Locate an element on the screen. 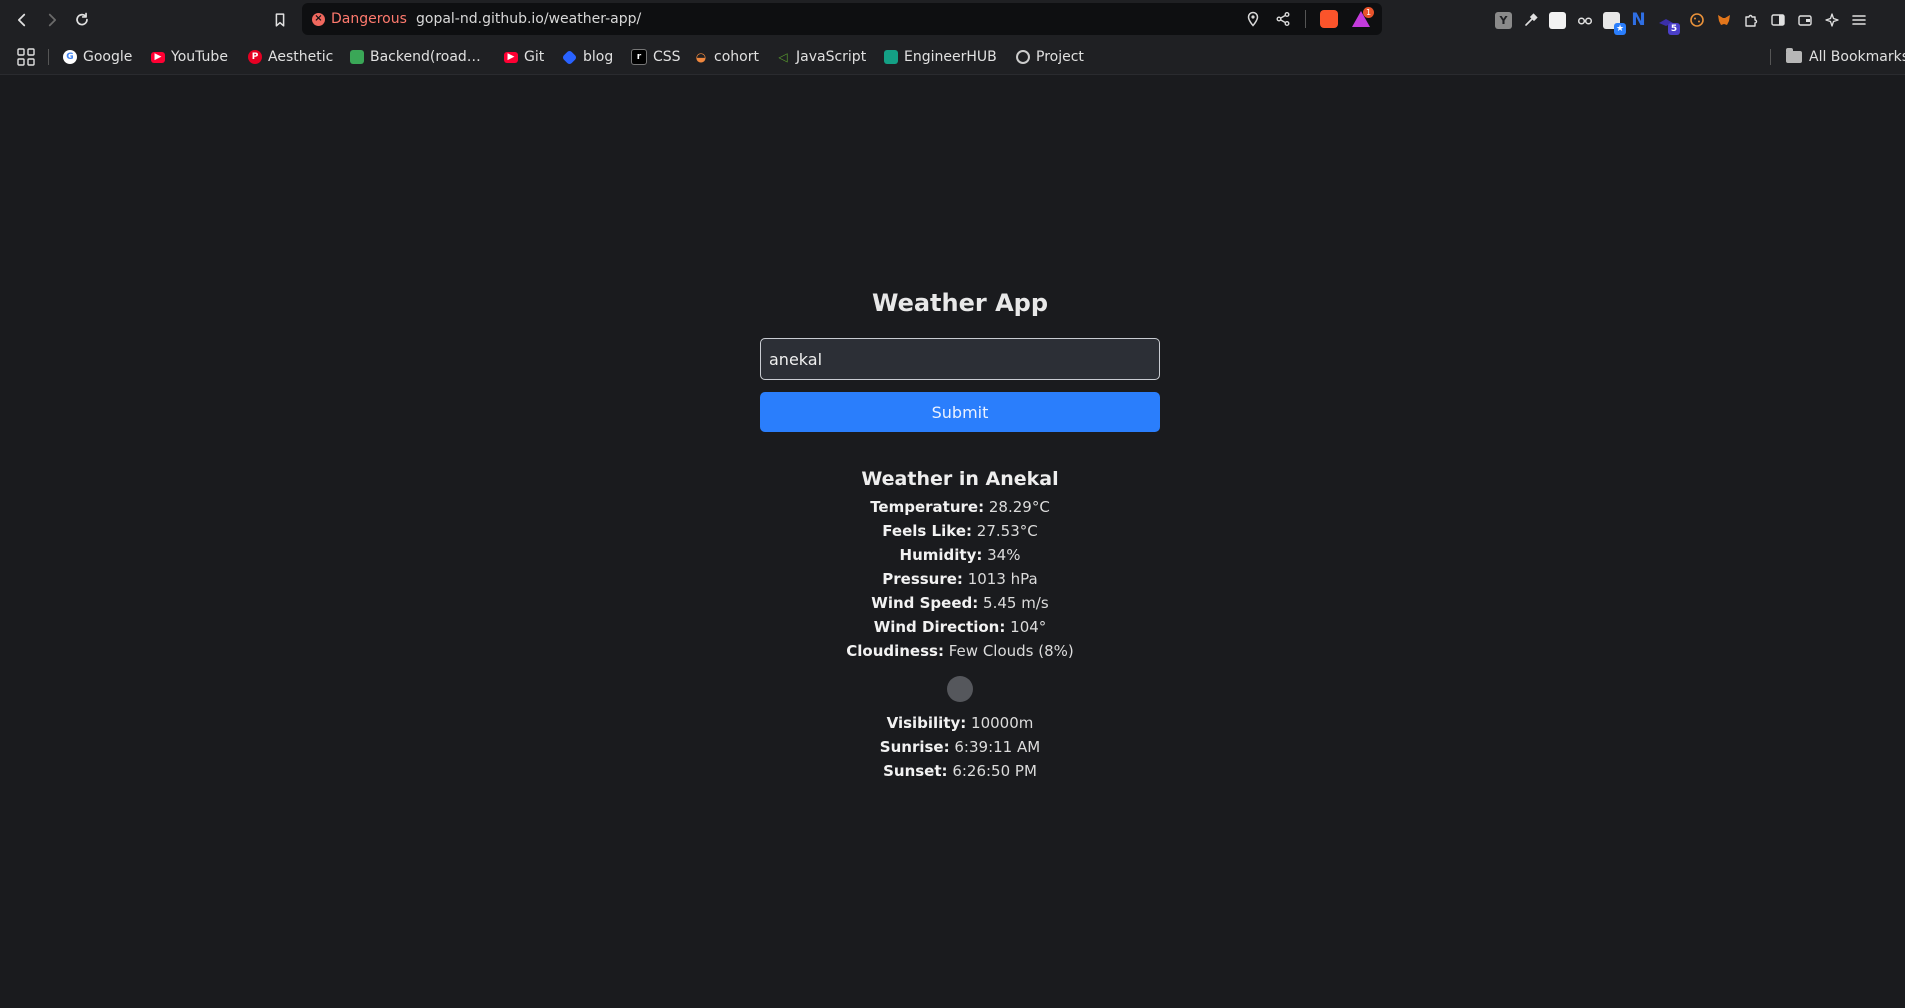  app-title: Weather App is located at coordinates (960, 303).